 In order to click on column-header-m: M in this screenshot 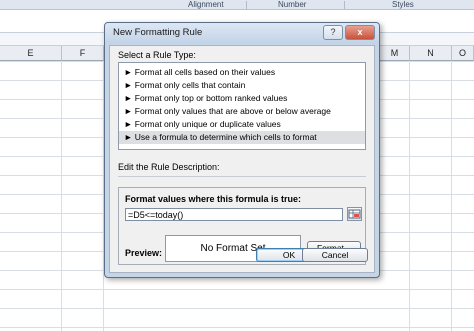, I will do `click(395, 53)`.